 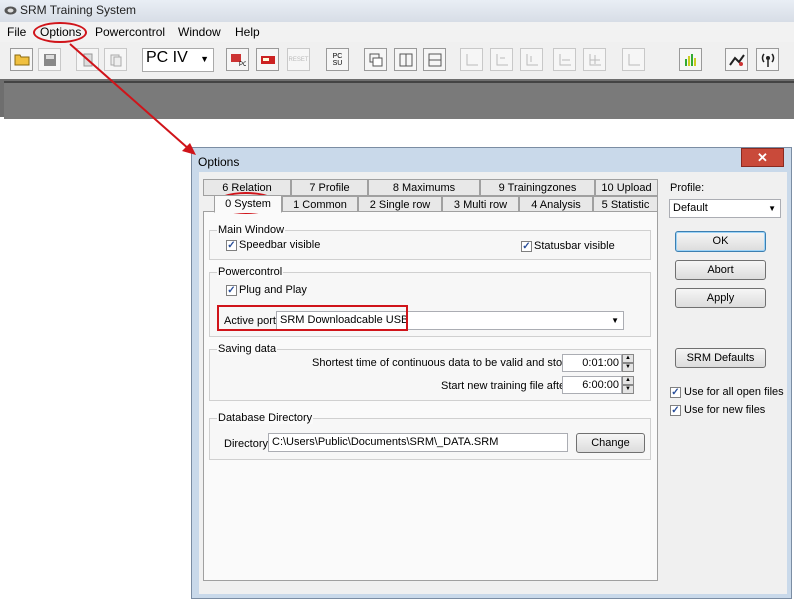 I want to click on shortest-time-input: 0:01:00, so click(x=592, y=363).